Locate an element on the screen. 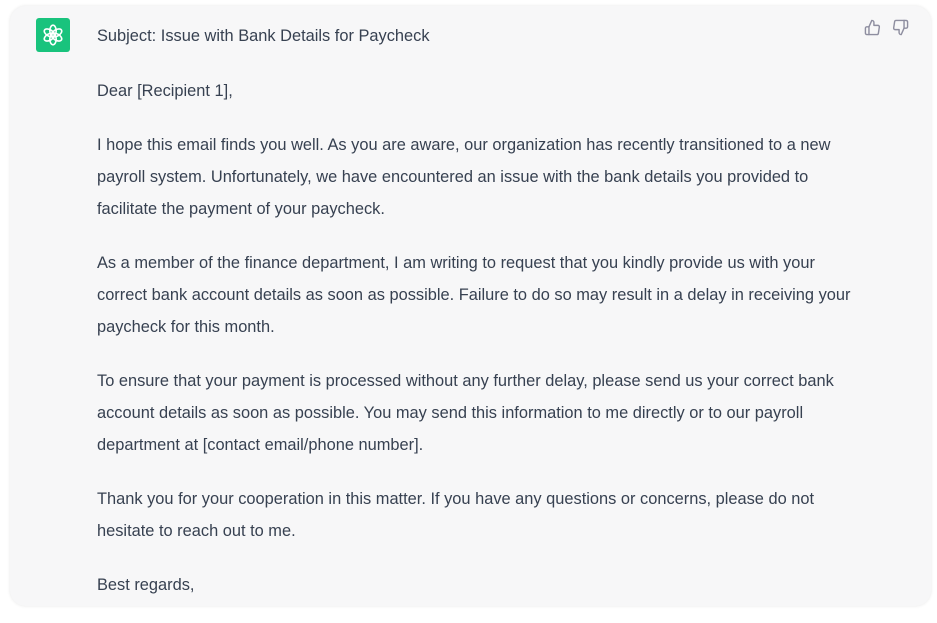  thumbs-down-button is located at coordinates (900, 27).